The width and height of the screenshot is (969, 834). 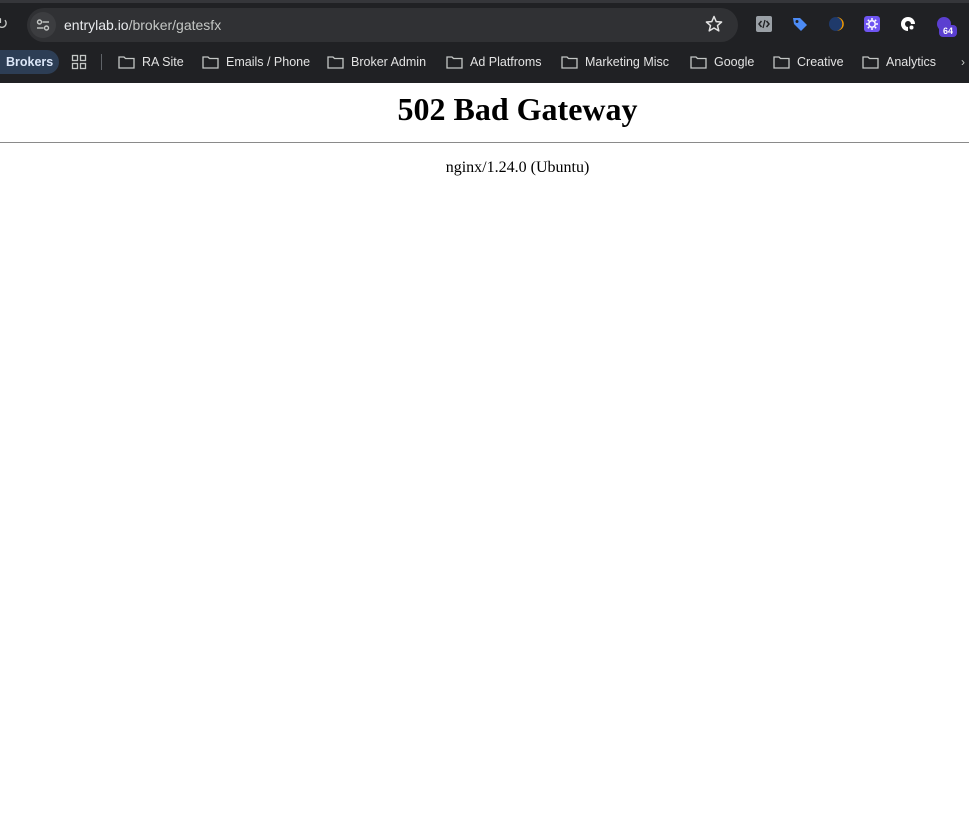 I want to click on site-info-icon, so click(x=43, y=25).